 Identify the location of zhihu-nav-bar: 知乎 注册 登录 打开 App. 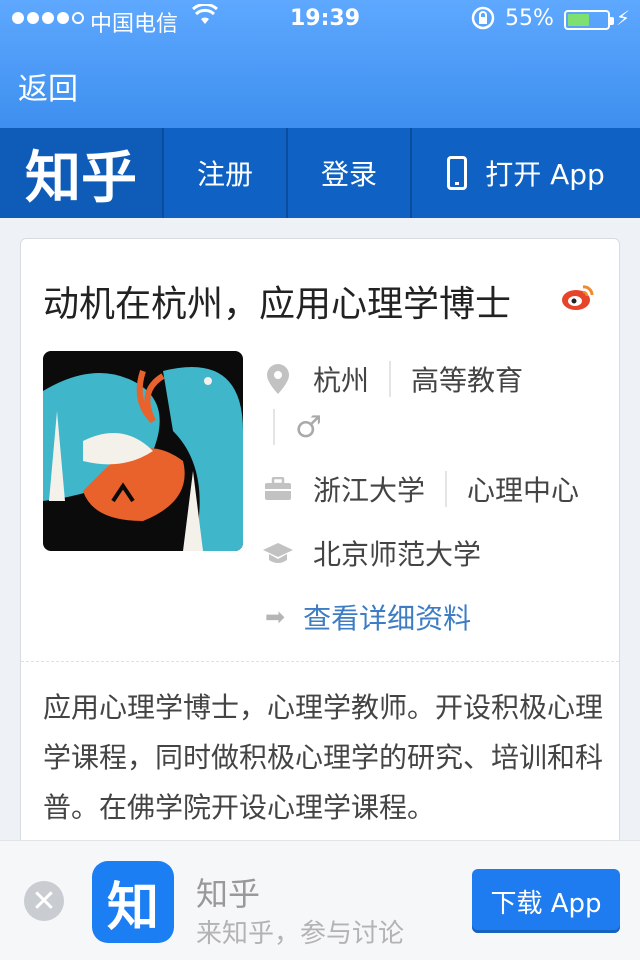
(320, 173).